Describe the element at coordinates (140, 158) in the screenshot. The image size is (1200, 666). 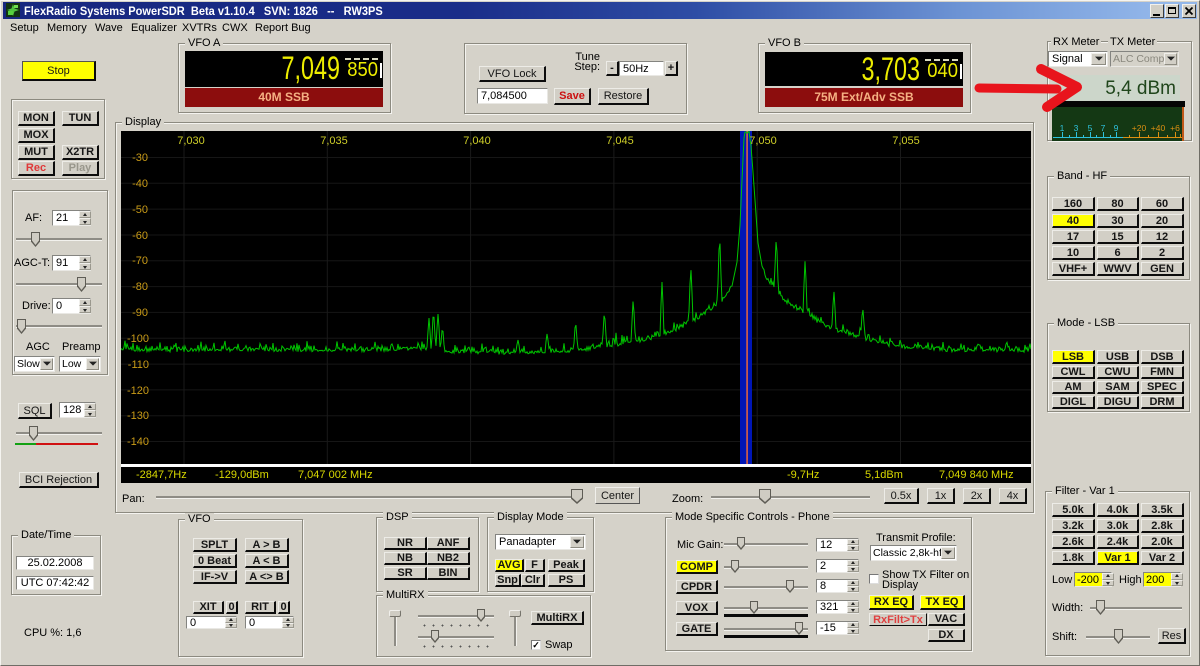
I see `svg-text: -30` at that location.